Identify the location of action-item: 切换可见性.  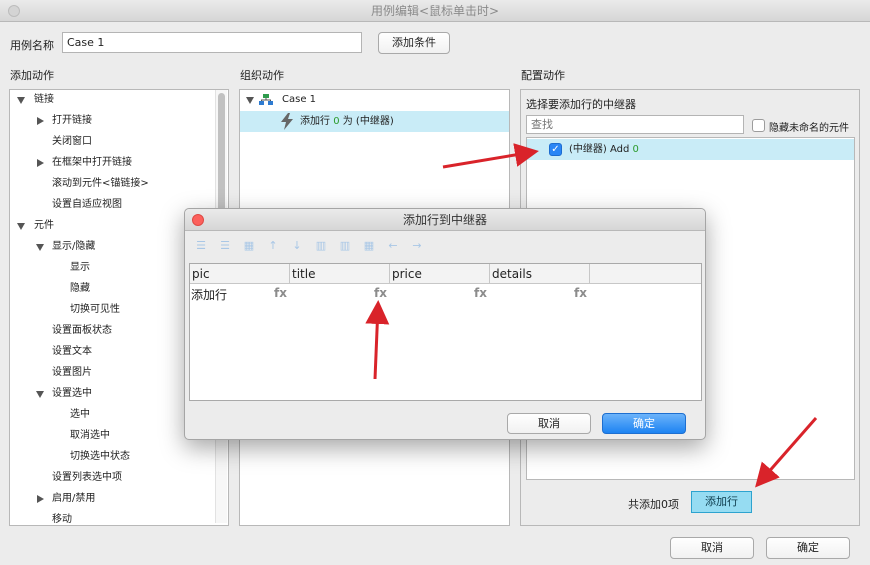
(110, 310).